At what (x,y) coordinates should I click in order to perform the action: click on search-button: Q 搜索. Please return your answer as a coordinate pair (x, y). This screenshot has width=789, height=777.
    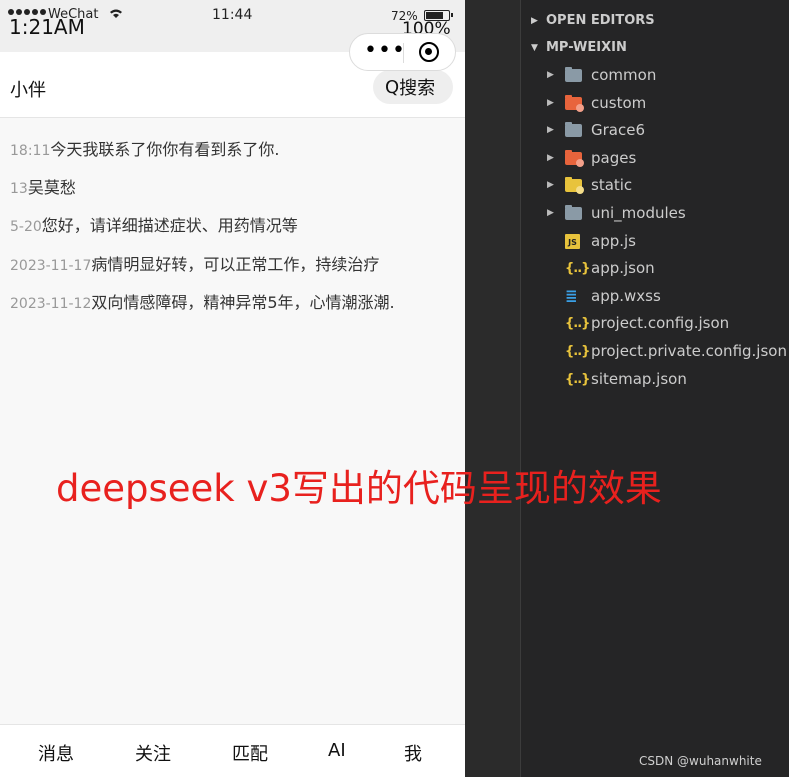
    Looking at the image, I should click on (413, 87).